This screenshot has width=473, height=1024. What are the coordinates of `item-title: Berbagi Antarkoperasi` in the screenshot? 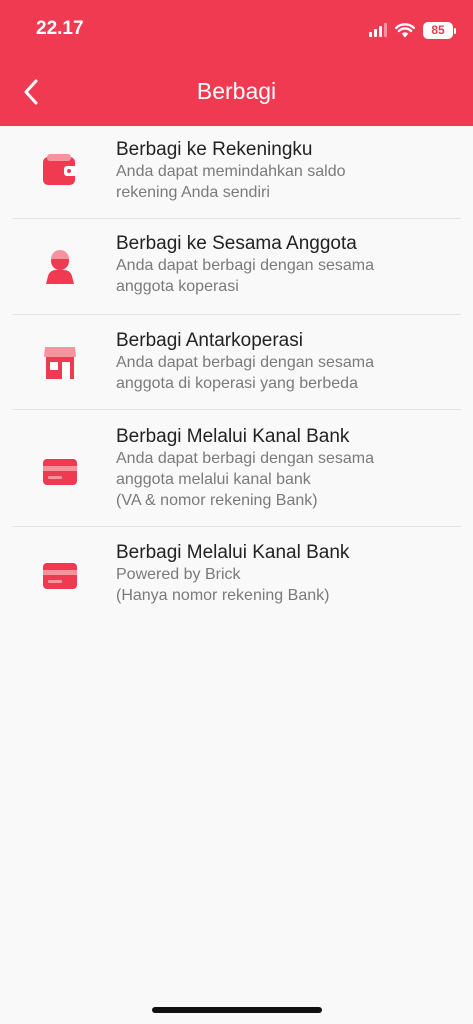 It's located at (209, 340).